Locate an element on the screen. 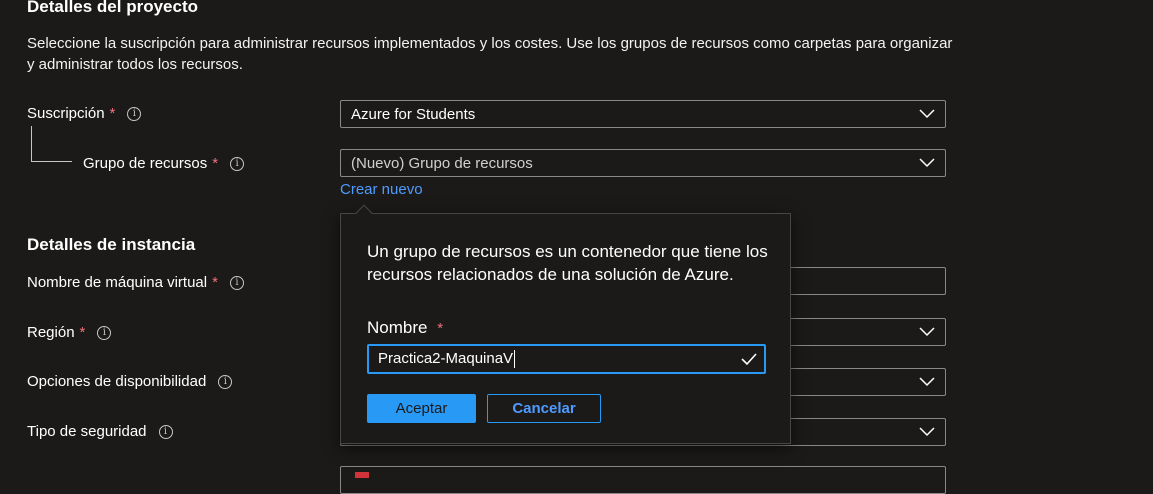 The width and height of the screenshot is (1153, 494). name-input-value: Practica2-MaquinaV is located at coordinates (446, 358).